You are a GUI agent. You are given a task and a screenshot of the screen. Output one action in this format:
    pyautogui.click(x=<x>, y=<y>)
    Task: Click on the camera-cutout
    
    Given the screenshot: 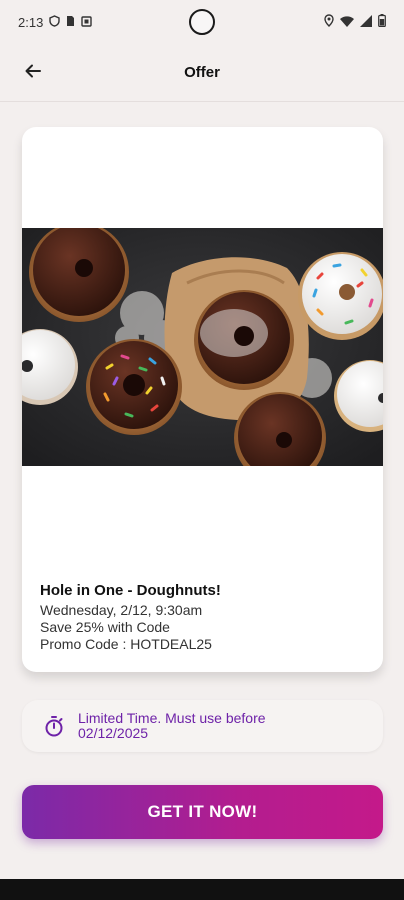 What is the action you would take?
    pyautogui.click(x=202, y=22)
    